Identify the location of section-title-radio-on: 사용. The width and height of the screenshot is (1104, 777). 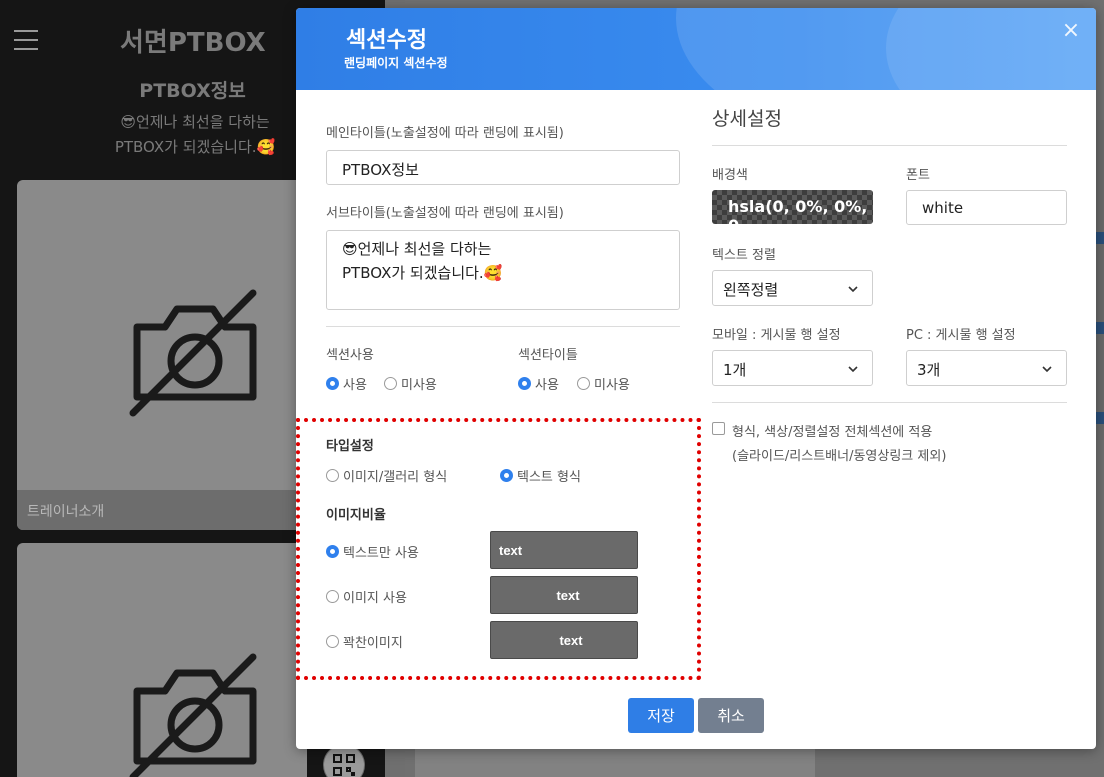
(538, 383).